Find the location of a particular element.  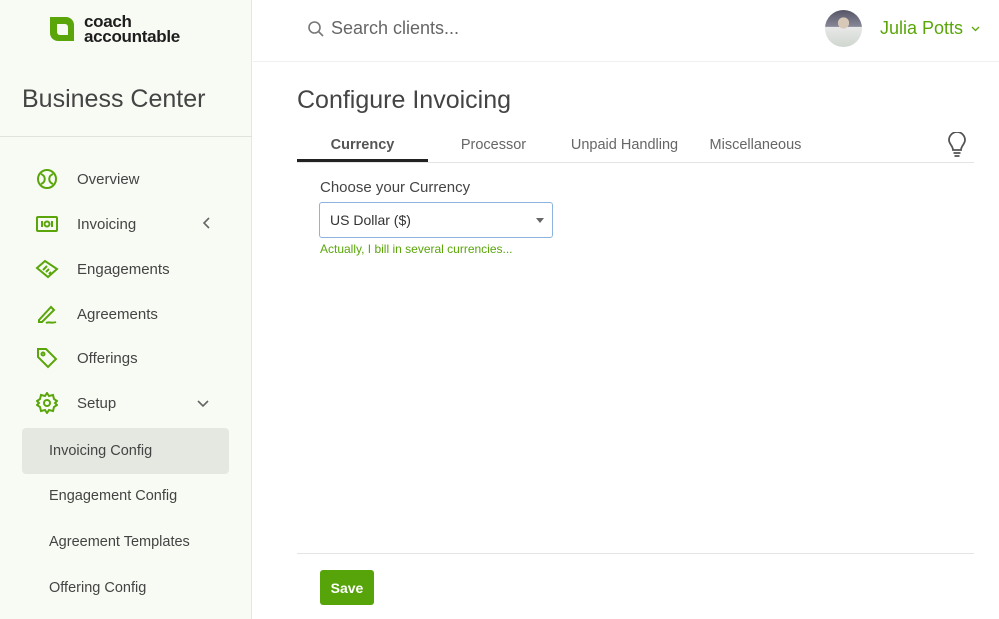

user-name: Julia Potts is located at coordinates (922, 28).